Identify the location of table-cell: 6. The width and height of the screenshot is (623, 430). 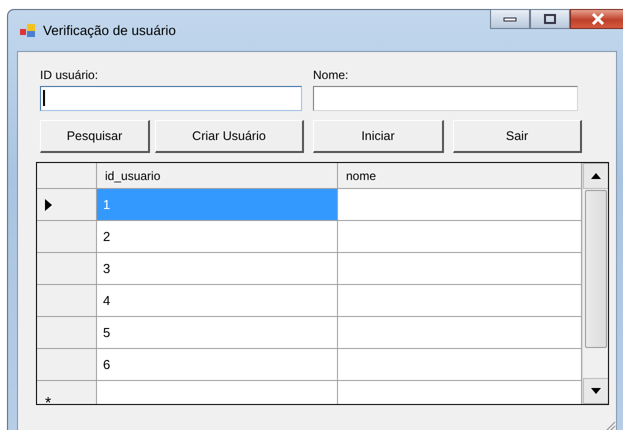
(217, 365).